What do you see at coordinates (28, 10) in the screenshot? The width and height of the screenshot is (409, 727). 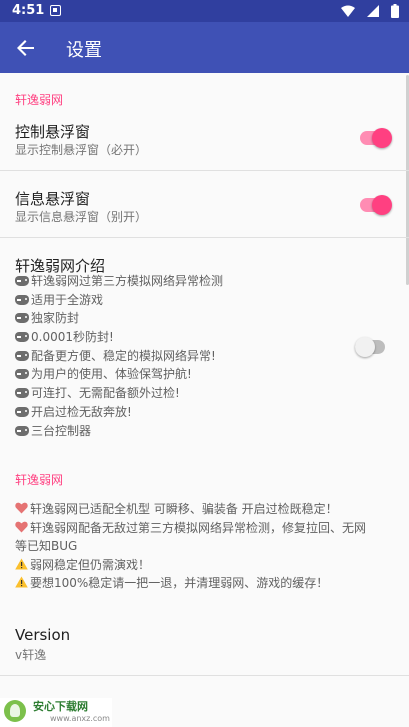 I see `status-time: 4:51` at bounding box center [28, 10].